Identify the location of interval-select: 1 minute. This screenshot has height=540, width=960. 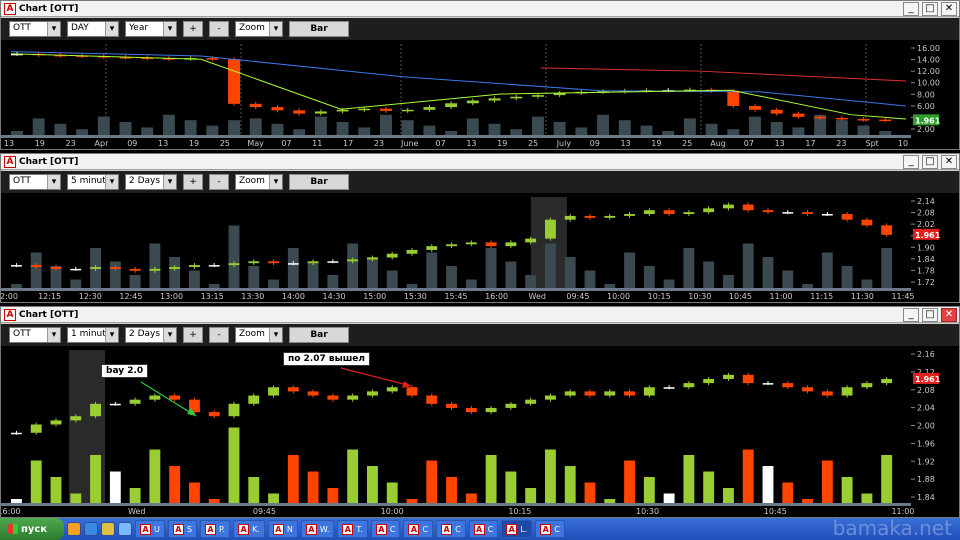
(93, 335).